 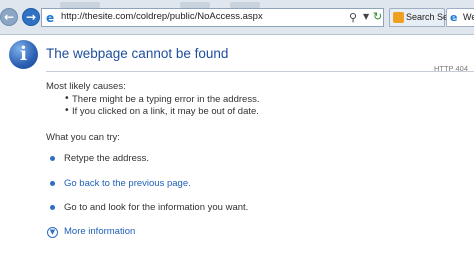 I want to click on title-divider, so click(x=260, y=71).